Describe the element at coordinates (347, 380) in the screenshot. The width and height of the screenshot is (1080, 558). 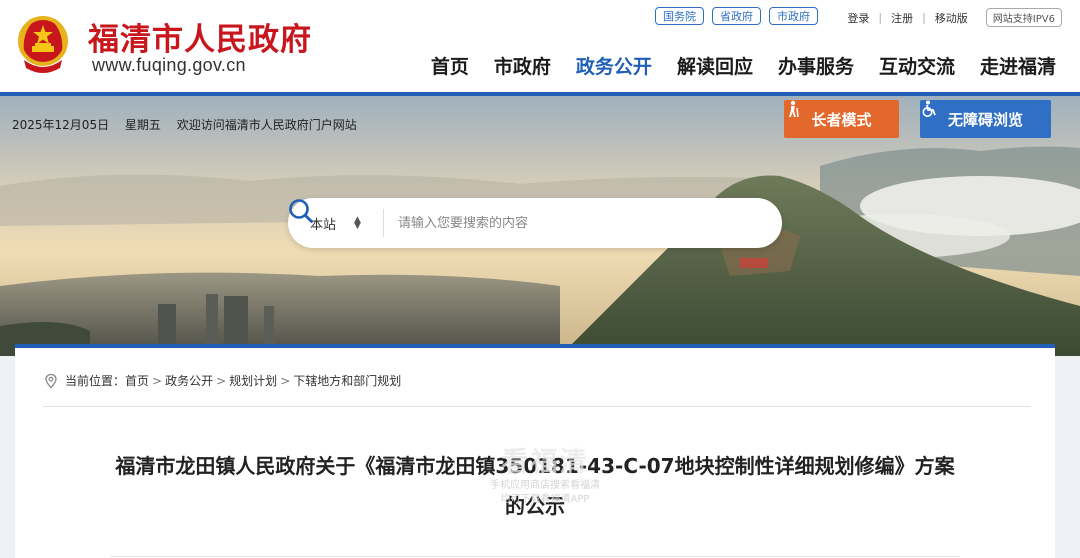
I see `breadcrumb-local-planning: 下辖地方和部门规划` at that location.